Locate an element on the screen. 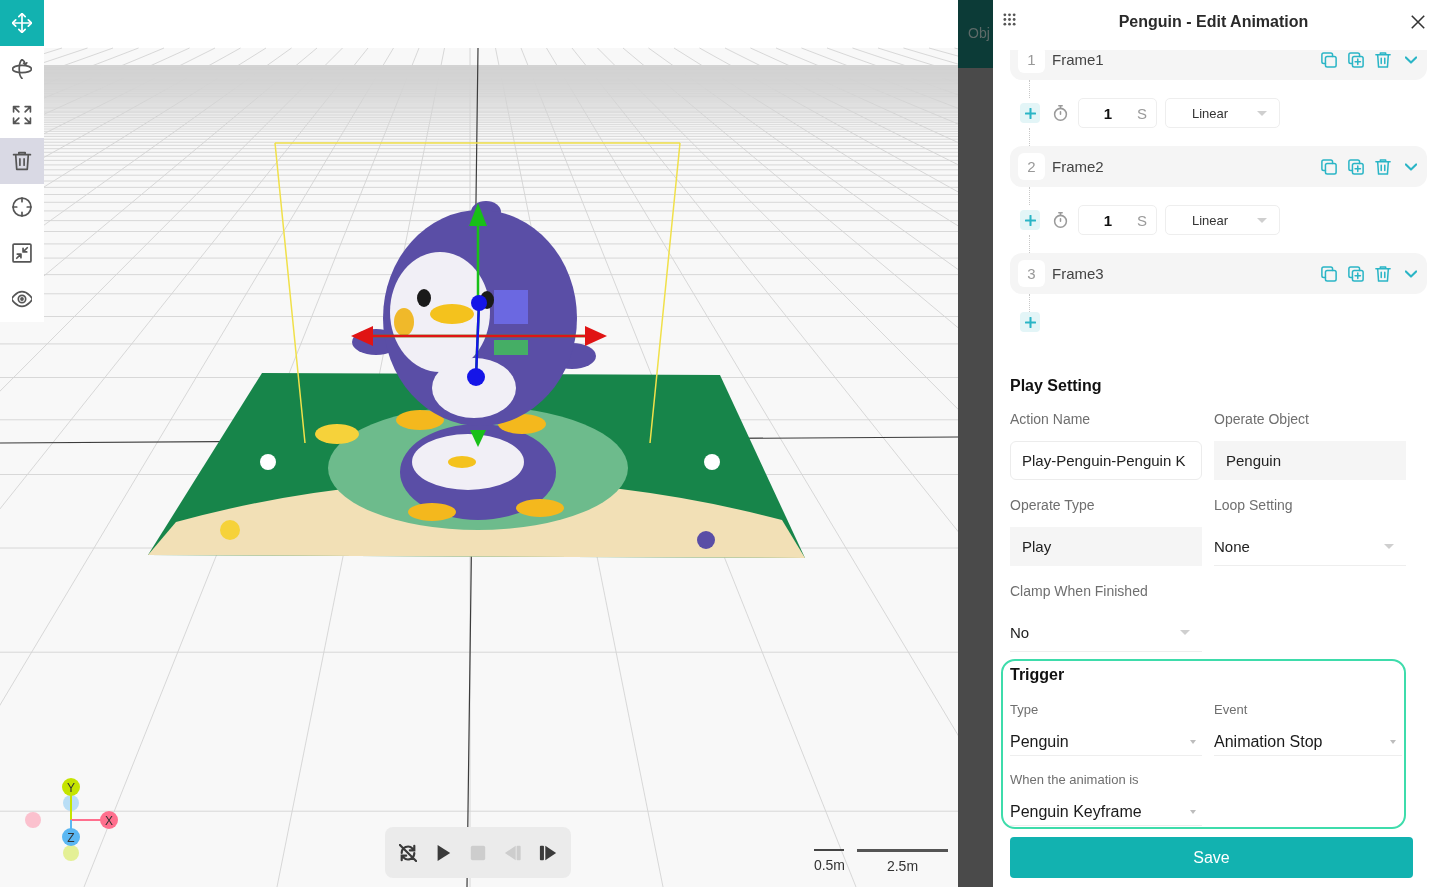  field-label: Operate Type is located at coordinates (1053, 505).